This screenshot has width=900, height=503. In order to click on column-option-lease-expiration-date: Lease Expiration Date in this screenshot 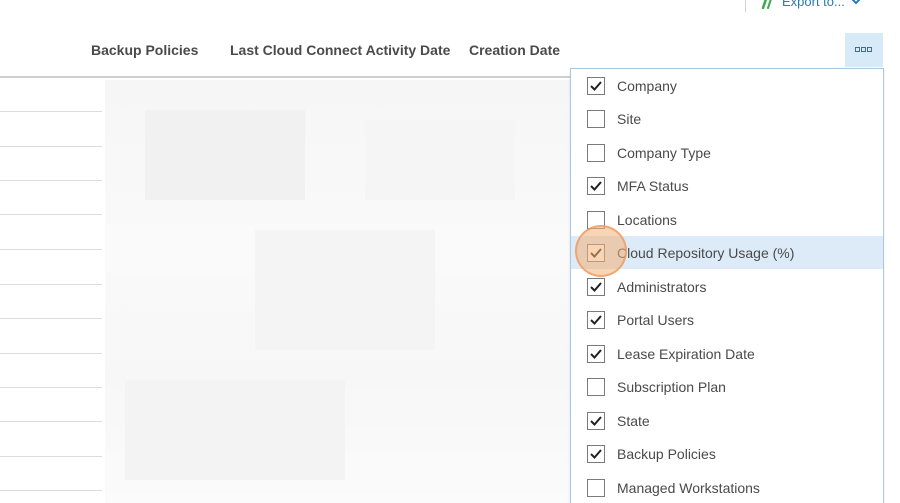, I will do `click(727, 353)`.